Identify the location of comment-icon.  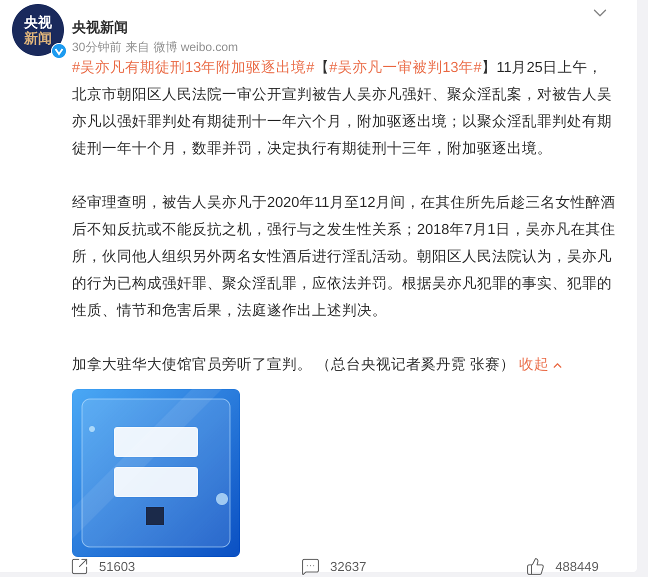
(310, 566).